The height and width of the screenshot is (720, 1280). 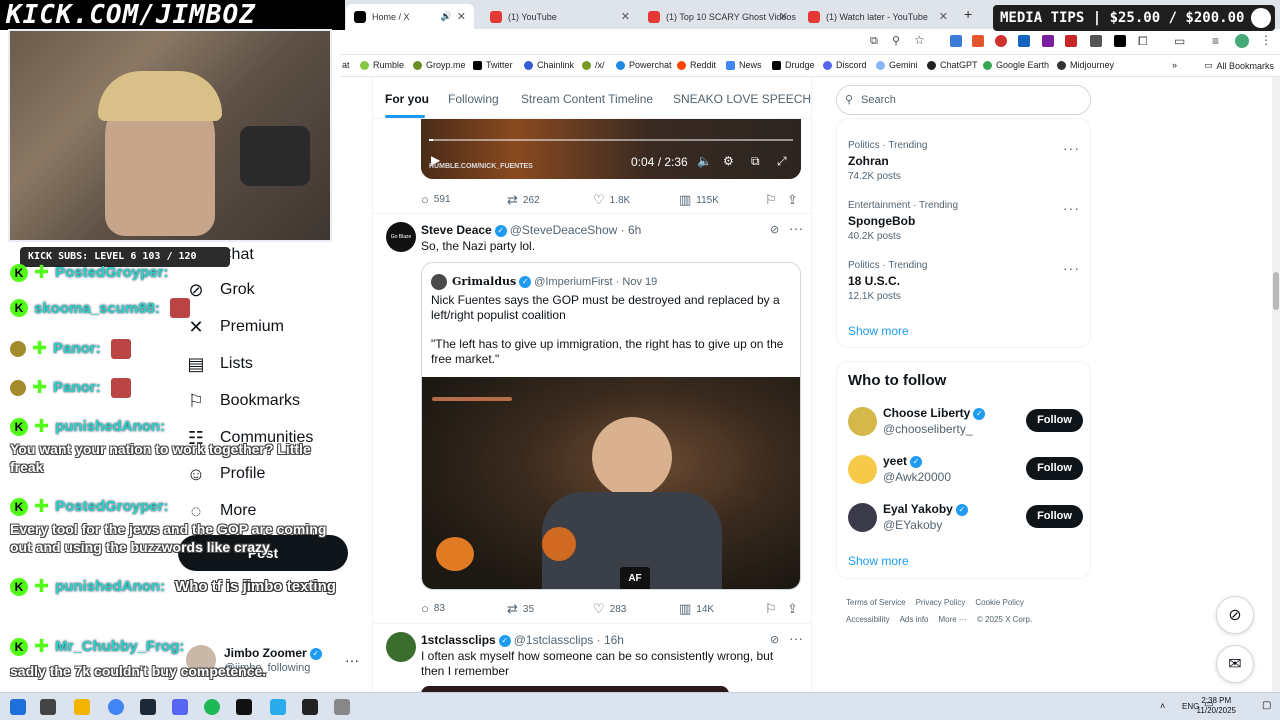 I want to click on settings-gear-icon: ⚙, so click(x=728, y=161).